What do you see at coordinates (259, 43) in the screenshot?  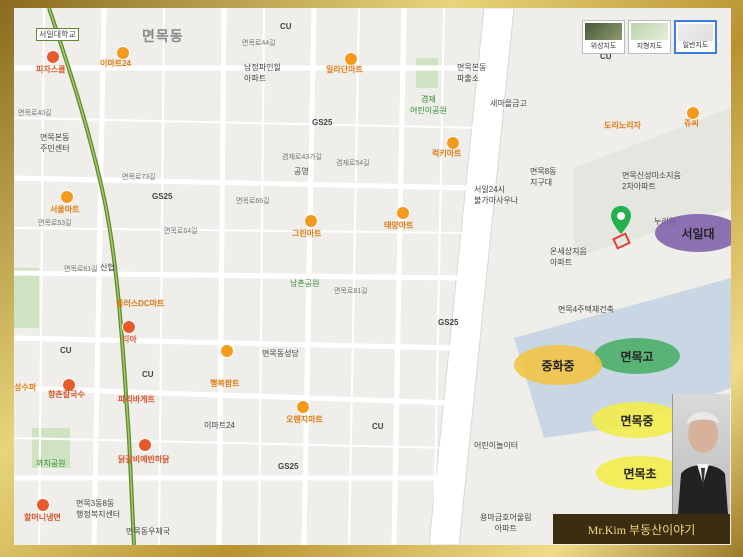 I see `street-name: 면목로44길` at bounding box center [259, 43].